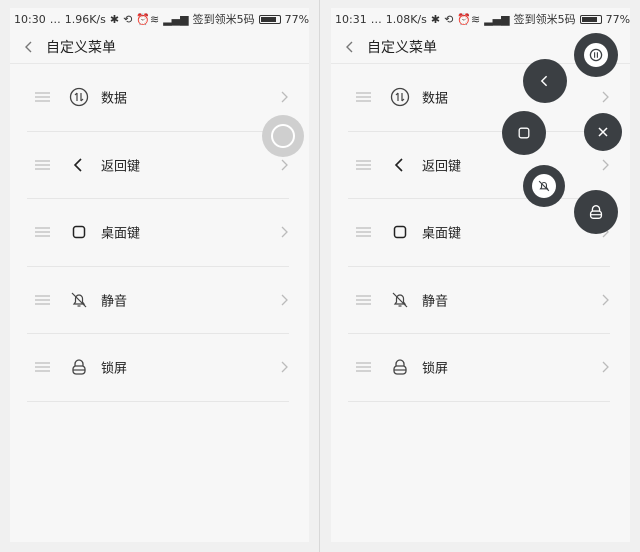 The image size is (640, 552). Describe the element at coordinates (351, 19) in the screenshot. I see `status-time: 10:31` at that location.